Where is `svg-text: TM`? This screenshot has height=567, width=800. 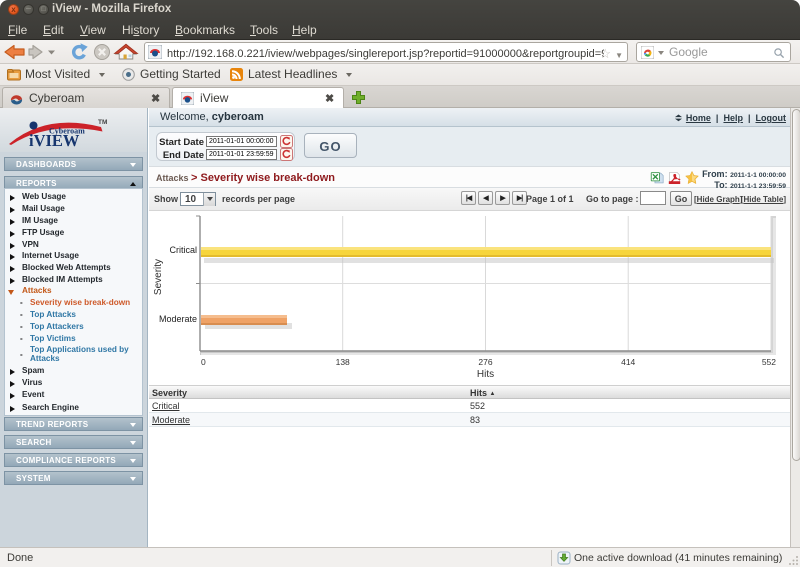
svg-text: TM is located at coordinates (102, 122).